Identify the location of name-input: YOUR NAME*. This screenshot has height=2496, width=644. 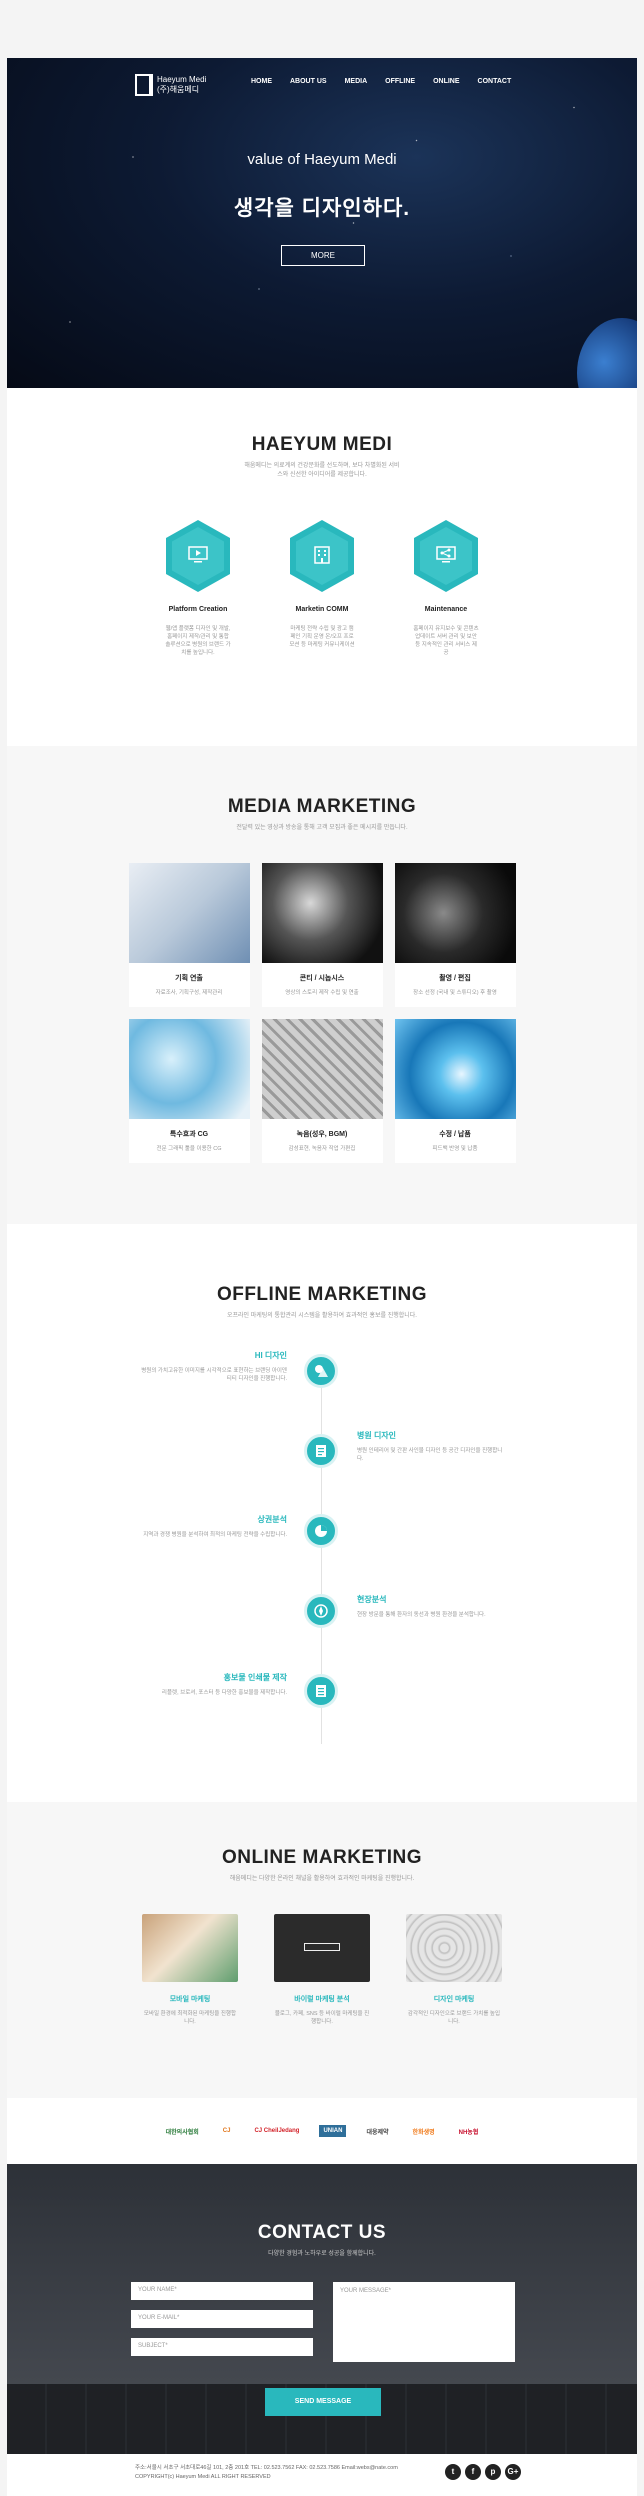
(222, 2291).